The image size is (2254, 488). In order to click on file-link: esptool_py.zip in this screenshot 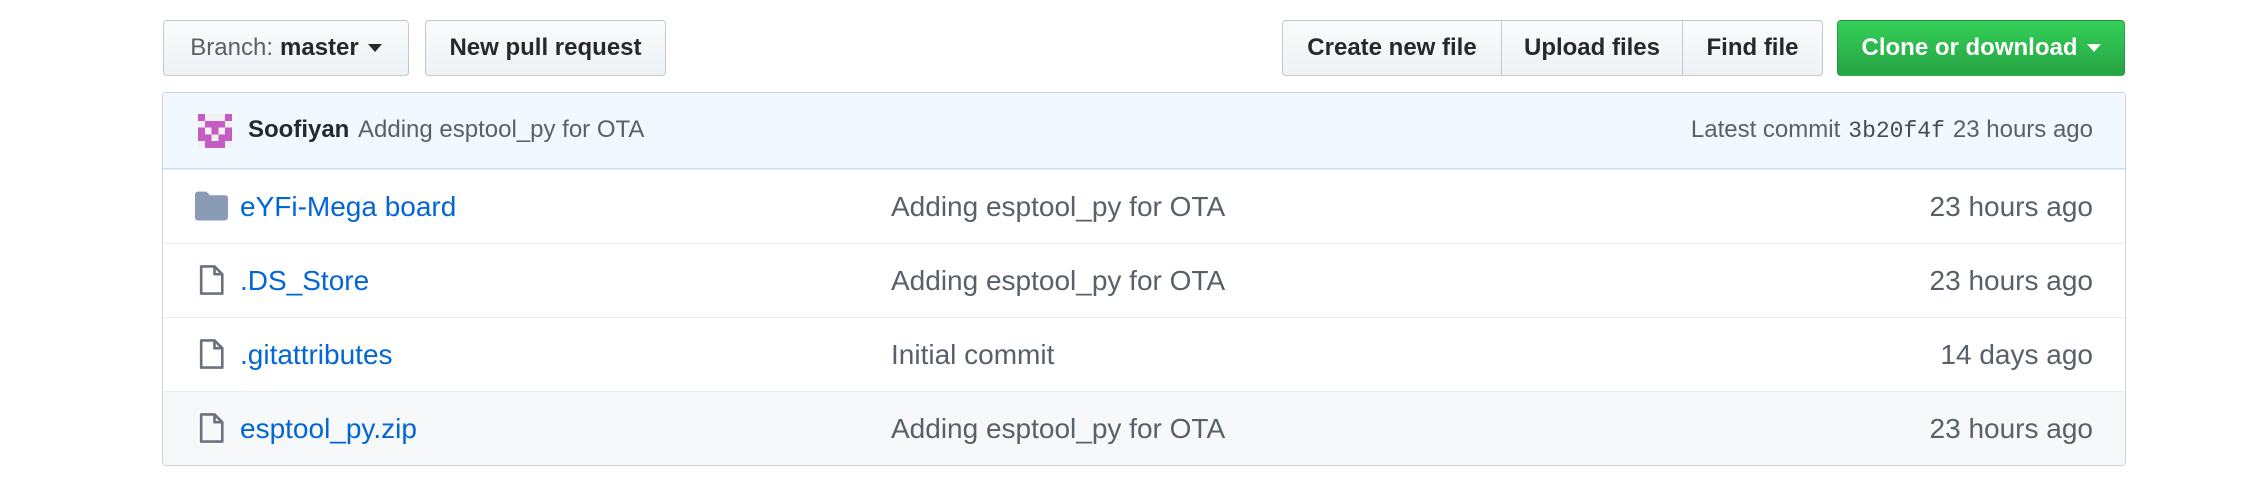, I will do `click(328, 429)`.